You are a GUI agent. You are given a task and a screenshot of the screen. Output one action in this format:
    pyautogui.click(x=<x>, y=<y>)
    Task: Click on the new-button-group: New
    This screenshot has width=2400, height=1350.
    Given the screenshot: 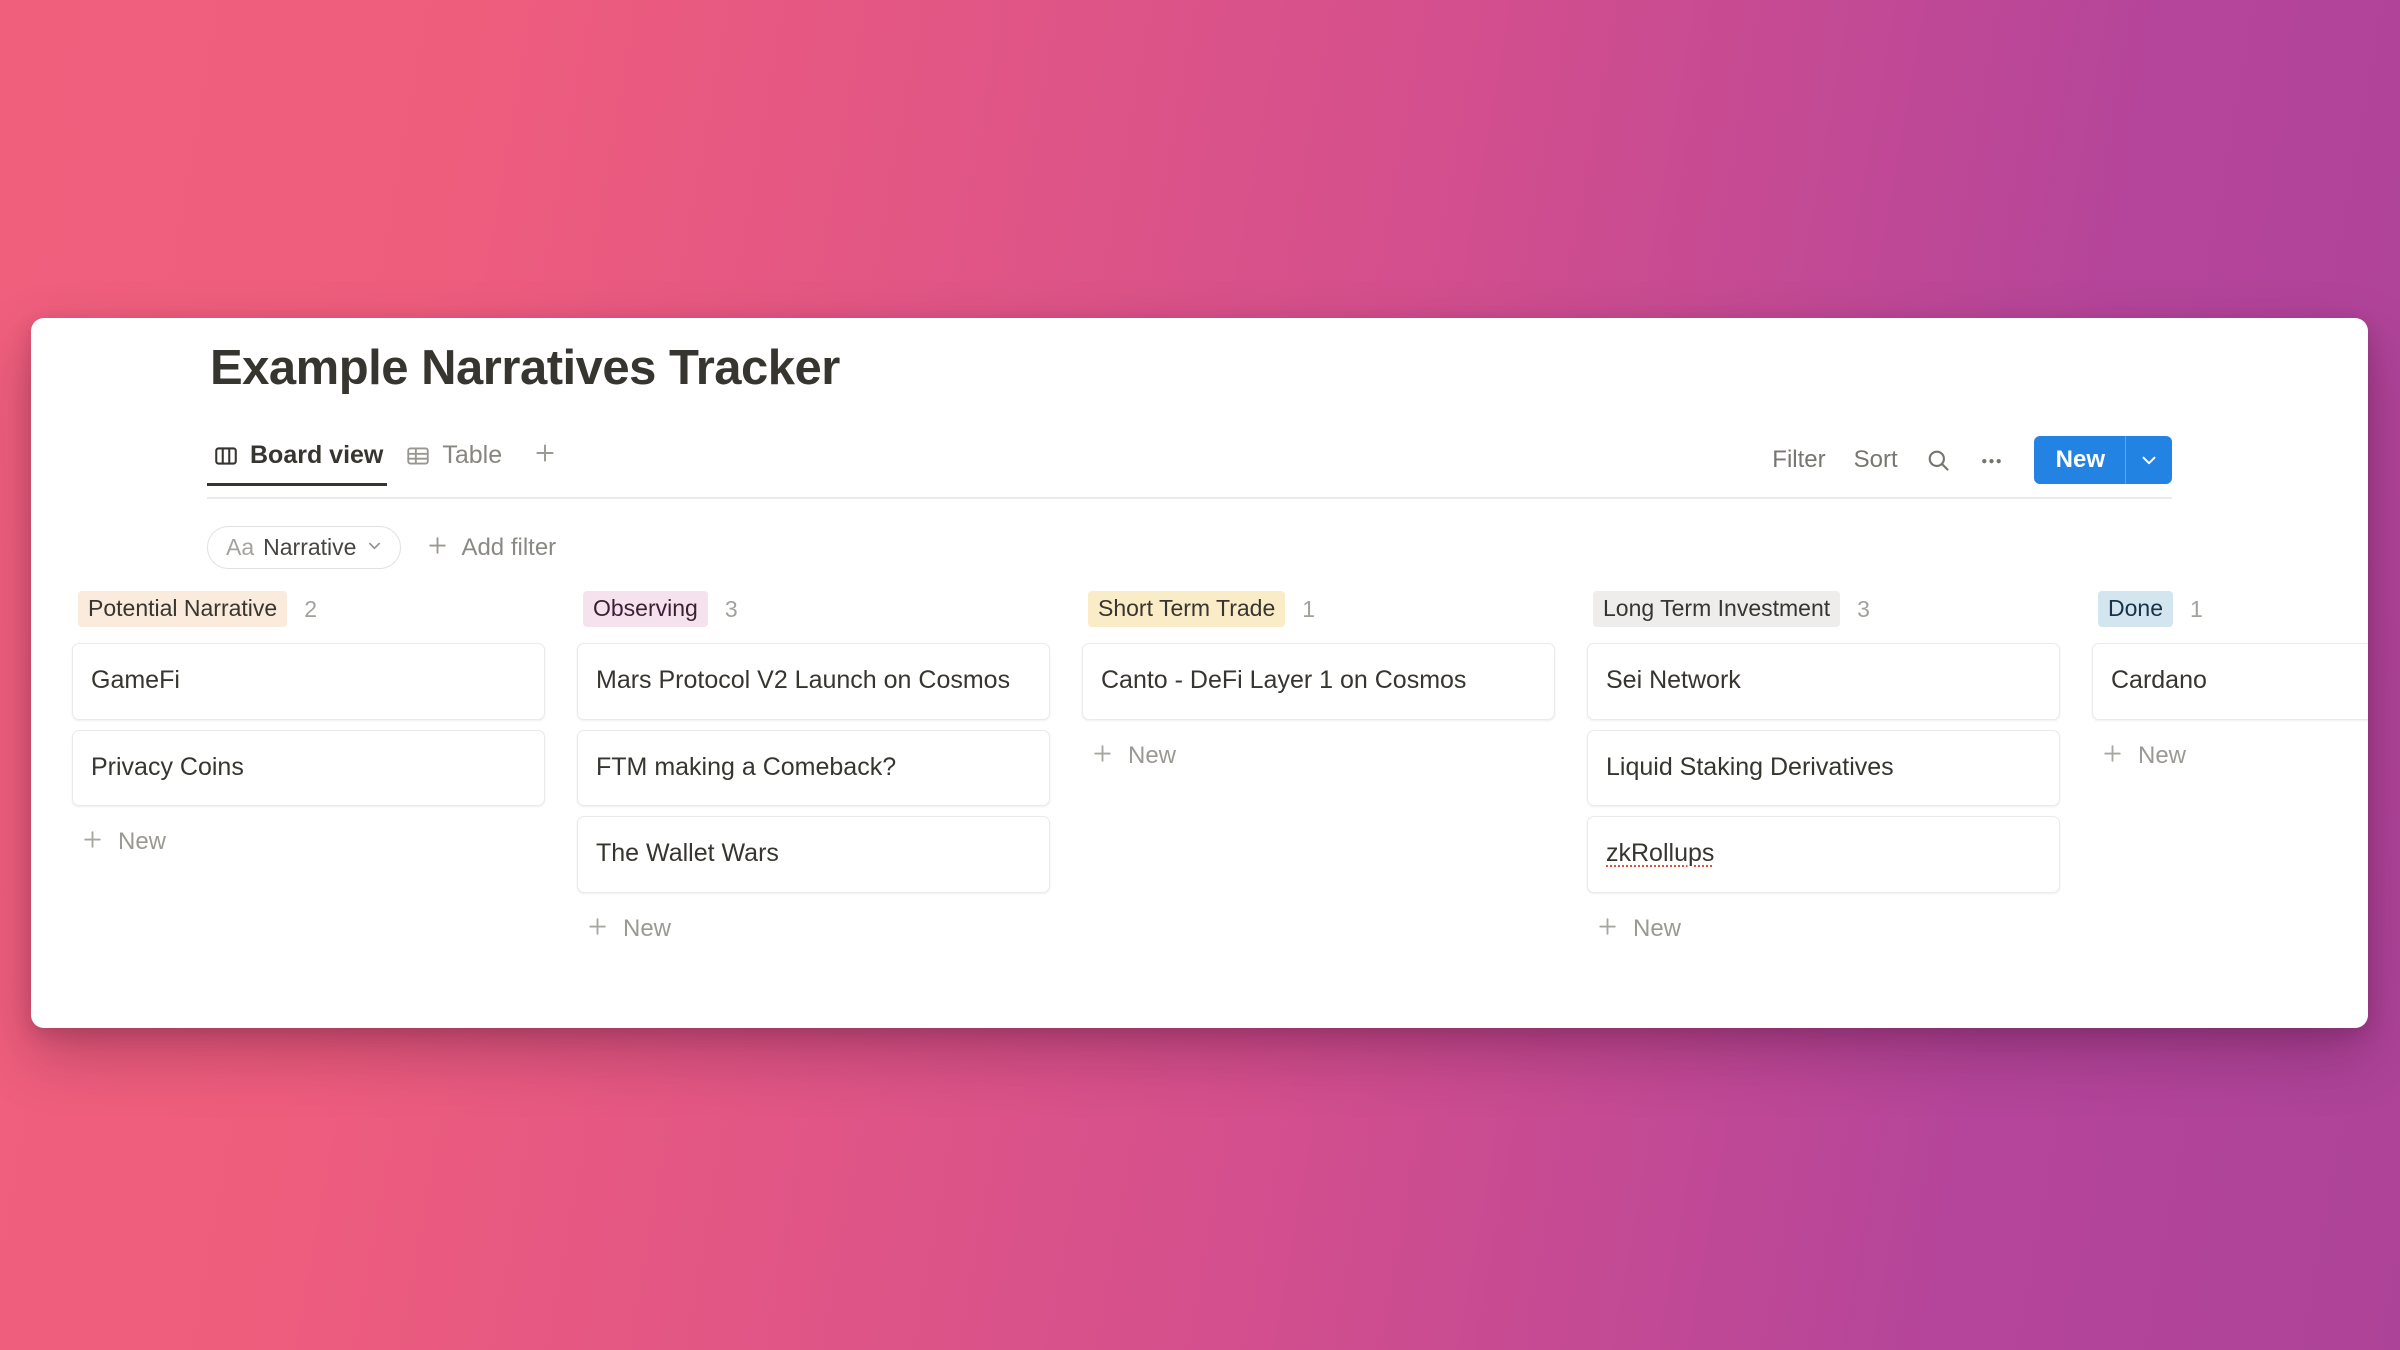 What is the action you would take?
    pyautogui.click(x=2102, y=460)
    